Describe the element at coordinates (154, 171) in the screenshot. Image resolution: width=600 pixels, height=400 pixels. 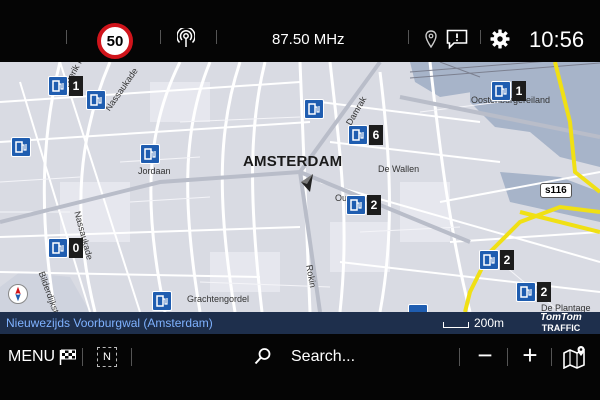
I see `street-label: Jordaan` at that location.